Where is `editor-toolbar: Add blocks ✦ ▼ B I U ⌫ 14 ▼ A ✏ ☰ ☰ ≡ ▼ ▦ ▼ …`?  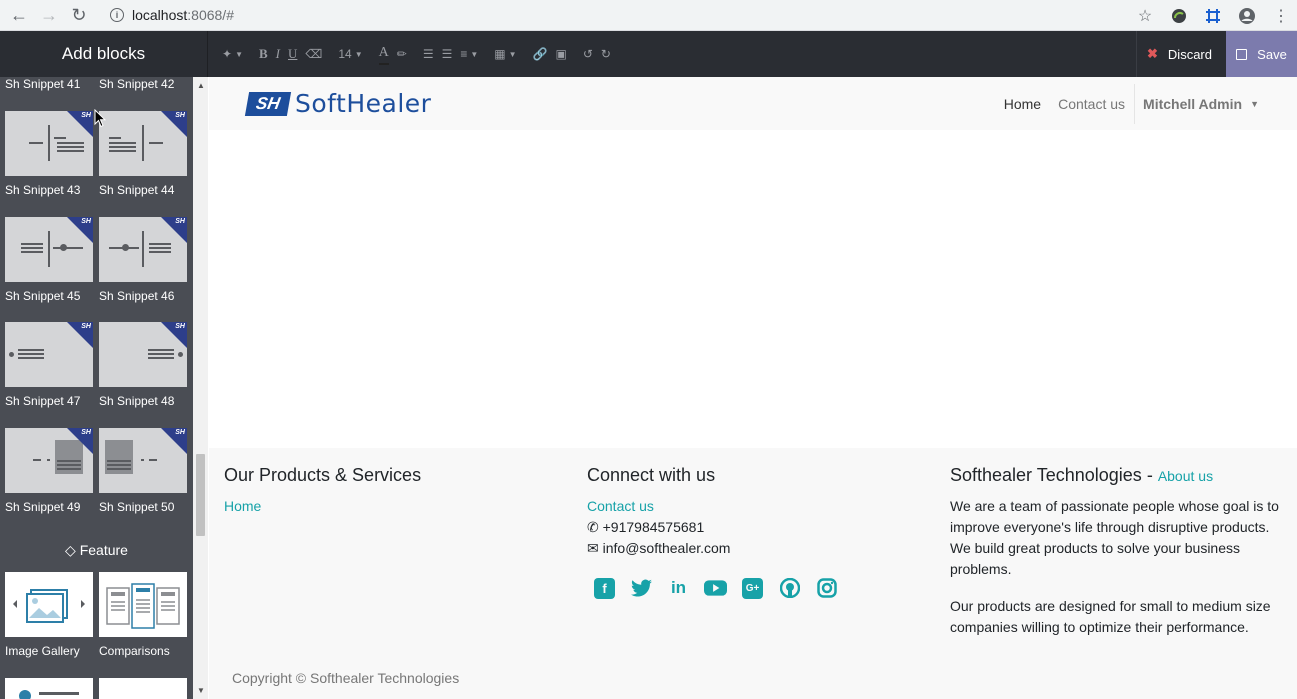
editor-toolbar: Add blocks ✦ ▼ B I U ⌫ 14 ▼ A ✏ ☰ ☰ ≡ ▼ ▦ ▼ … is located at coordinates (648, 54).